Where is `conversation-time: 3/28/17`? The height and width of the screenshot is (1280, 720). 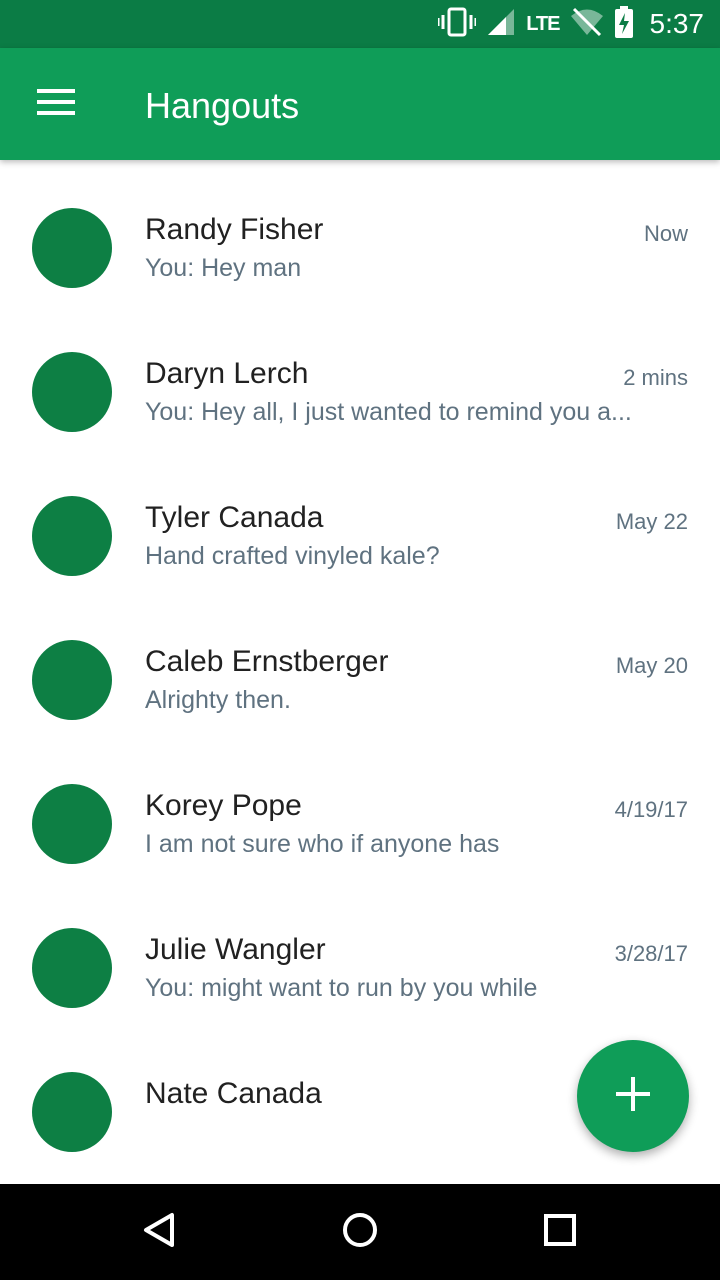 conversation-time: 3/28/17 is located at coordinates (651, 953).